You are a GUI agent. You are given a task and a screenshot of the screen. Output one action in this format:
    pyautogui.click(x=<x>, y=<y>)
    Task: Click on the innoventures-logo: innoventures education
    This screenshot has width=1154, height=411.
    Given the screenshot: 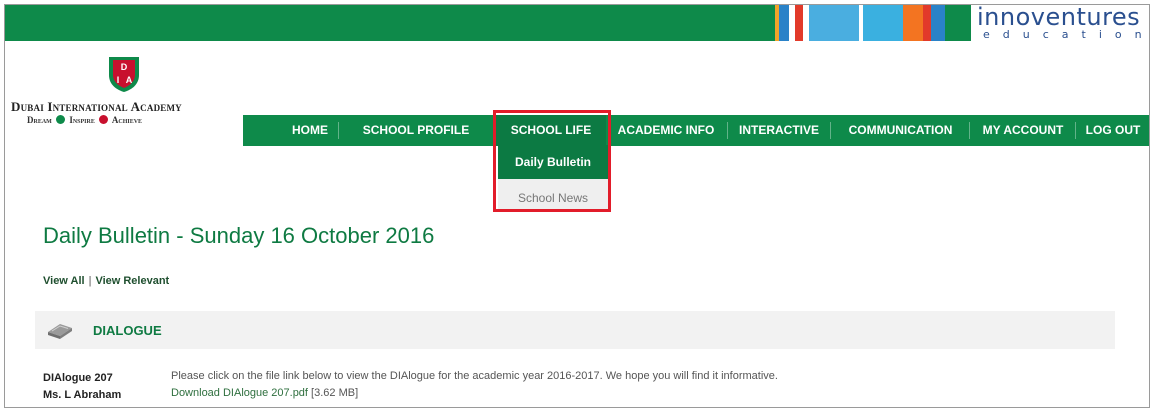 What is the action you would take?
    pyautogui.click(x=1060, y=22)
    